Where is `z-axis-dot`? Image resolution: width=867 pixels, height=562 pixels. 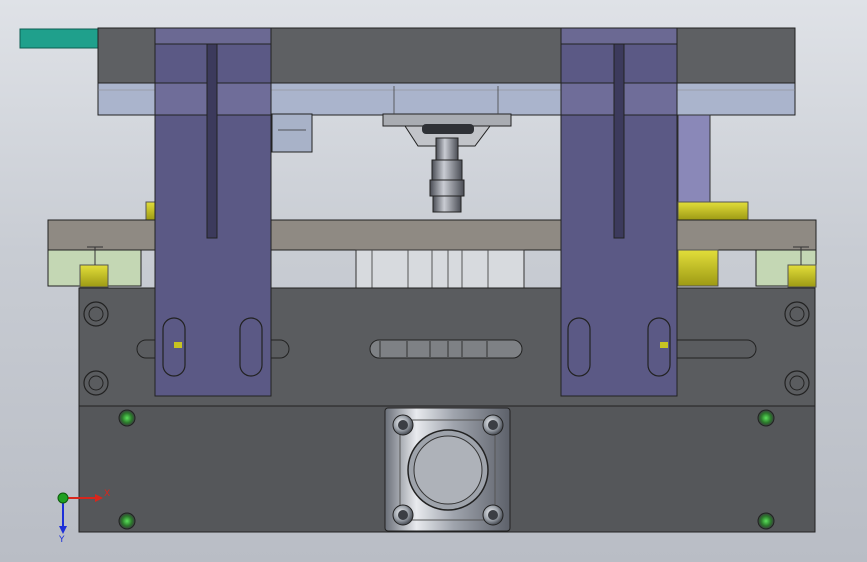 z-axis-dot is located at coordinates (63, 498).